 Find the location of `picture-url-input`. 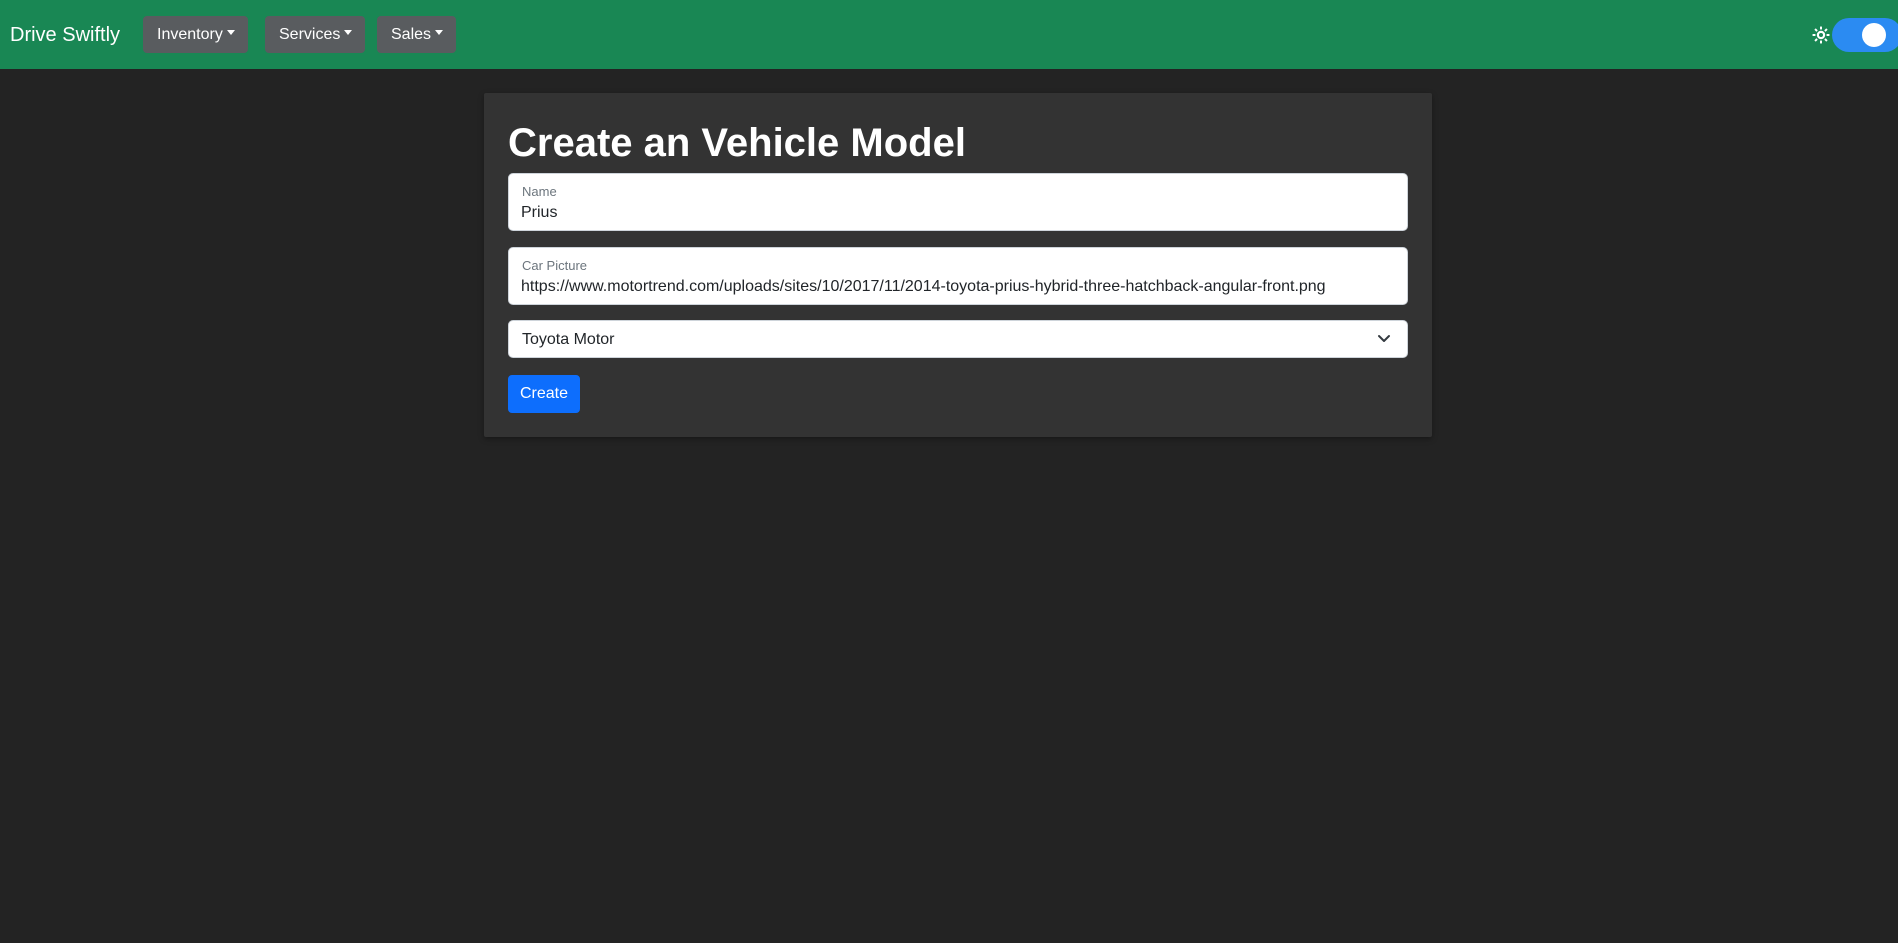

picture-url-input is located at coordinates (956, 287).